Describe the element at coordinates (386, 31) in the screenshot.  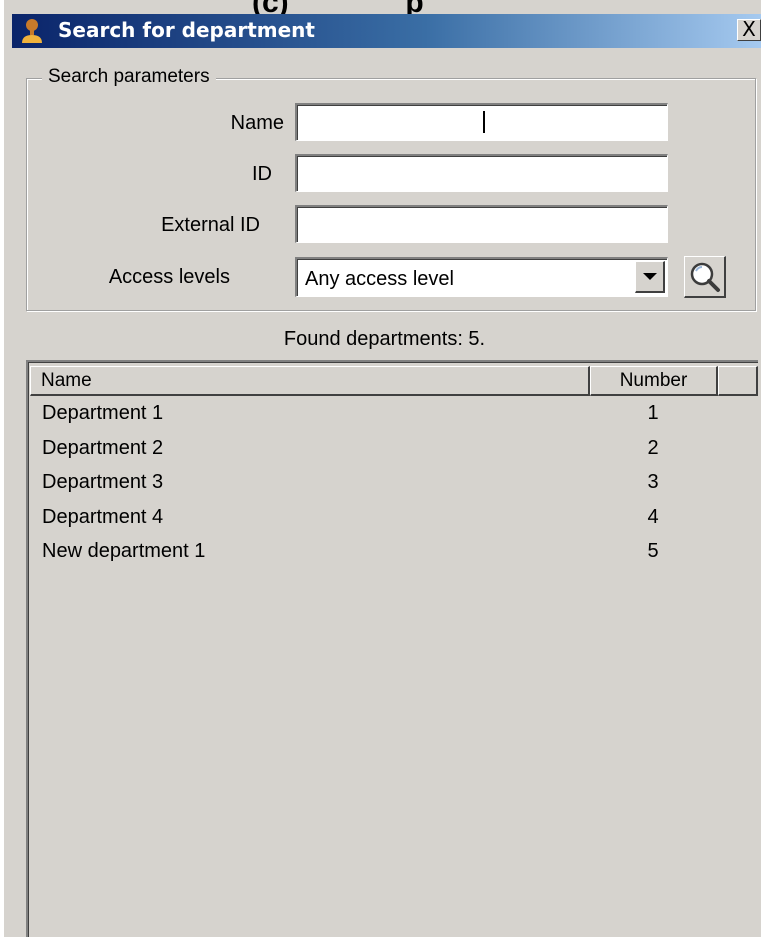
I see `title-bar: Search for department X` at that location.